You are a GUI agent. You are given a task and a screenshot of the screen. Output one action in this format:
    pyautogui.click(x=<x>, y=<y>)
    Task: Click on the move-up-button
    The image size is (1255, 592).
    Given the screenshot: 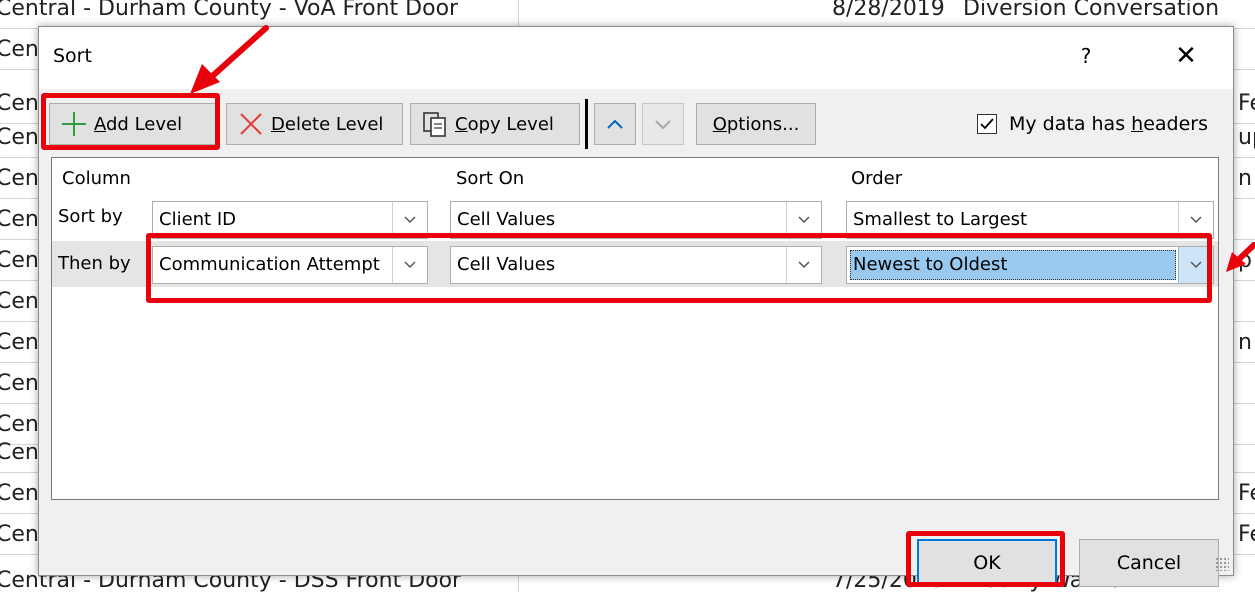 What is the action you would take?
    pyautogui.click(x=615, y=124)
    